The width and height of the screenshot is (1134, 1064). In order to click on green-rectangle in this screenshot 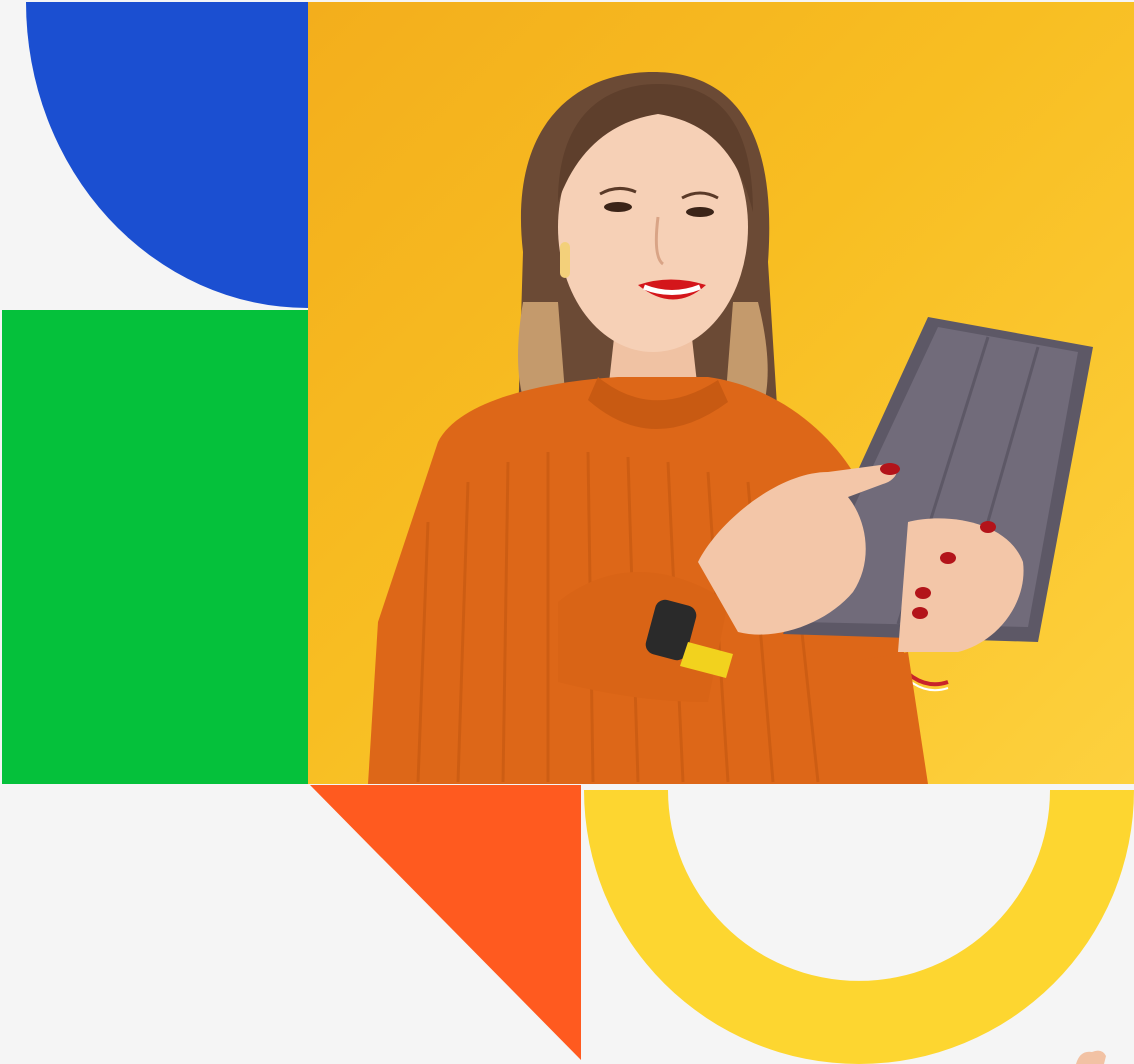, I will do `click(155, 547)`.